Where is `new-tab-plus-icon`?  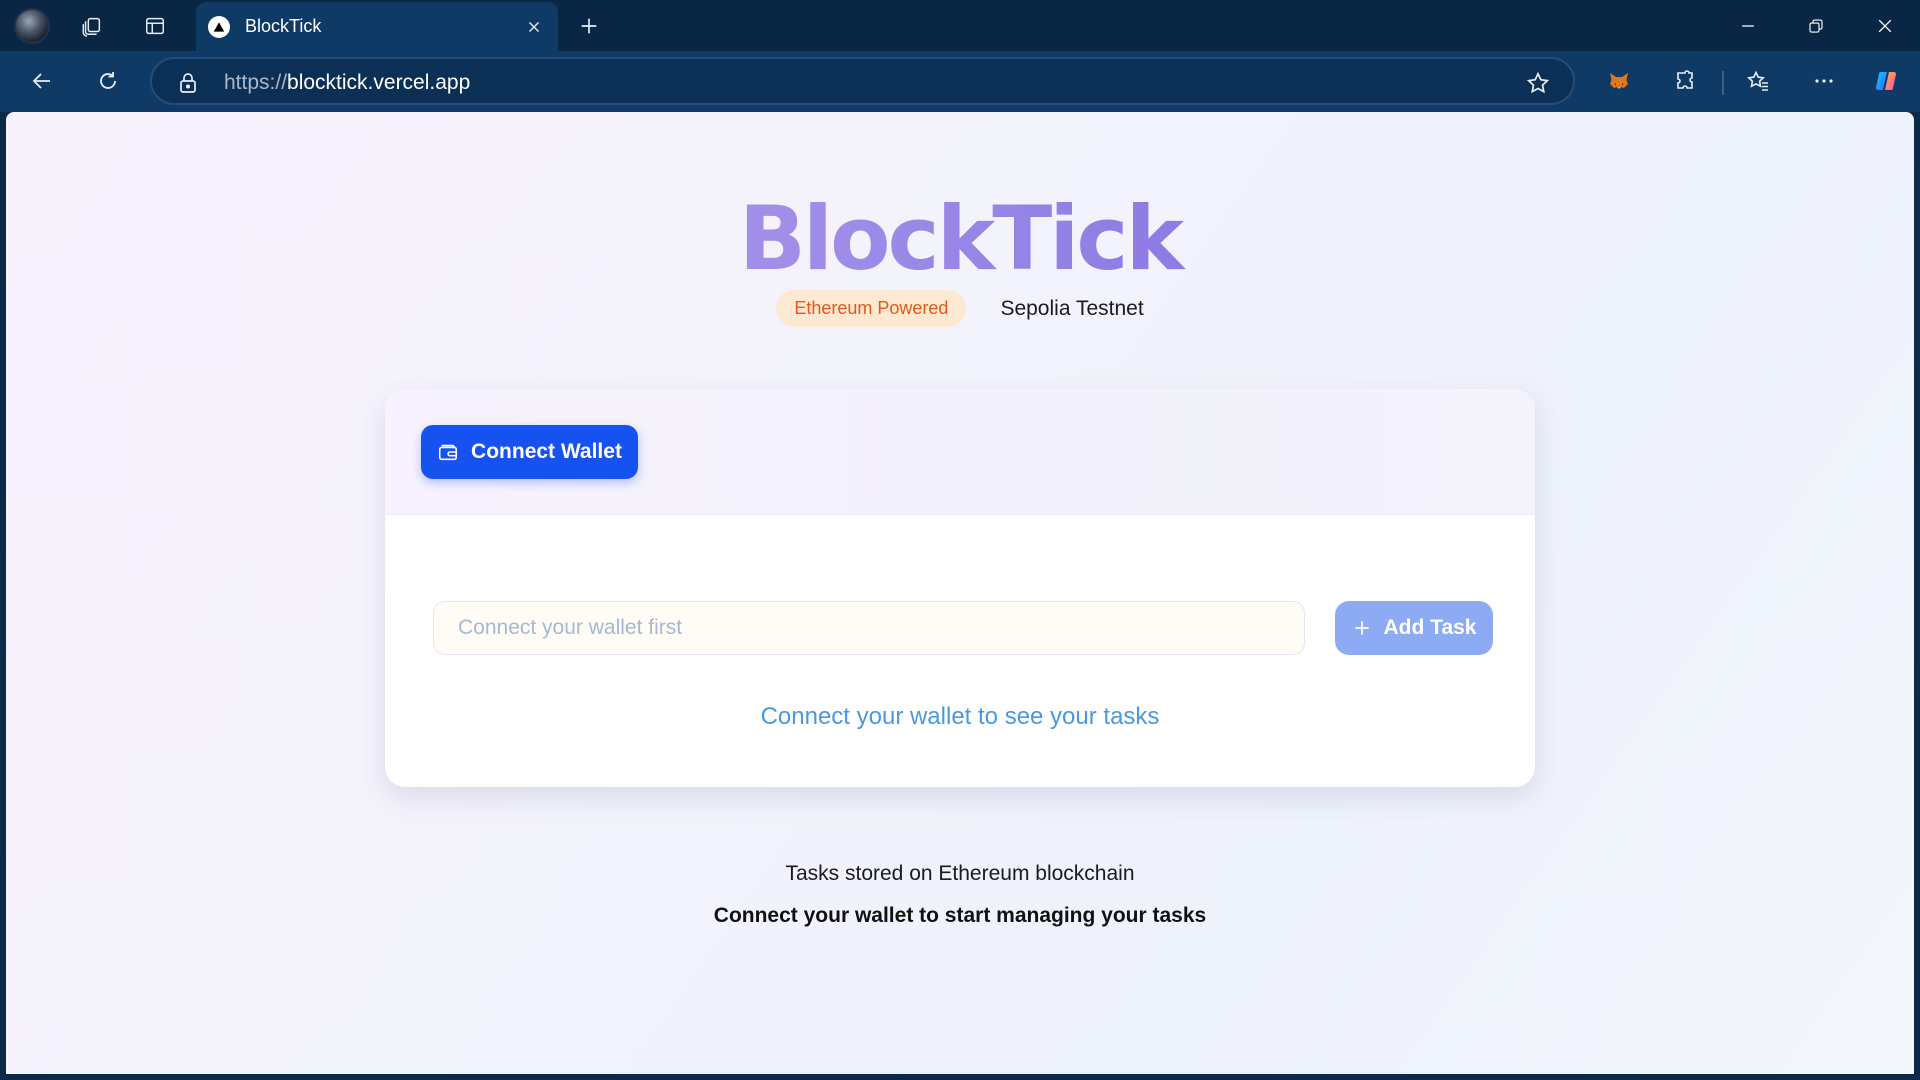
new-tab-plus-icon is located at coordinates (589, 26).